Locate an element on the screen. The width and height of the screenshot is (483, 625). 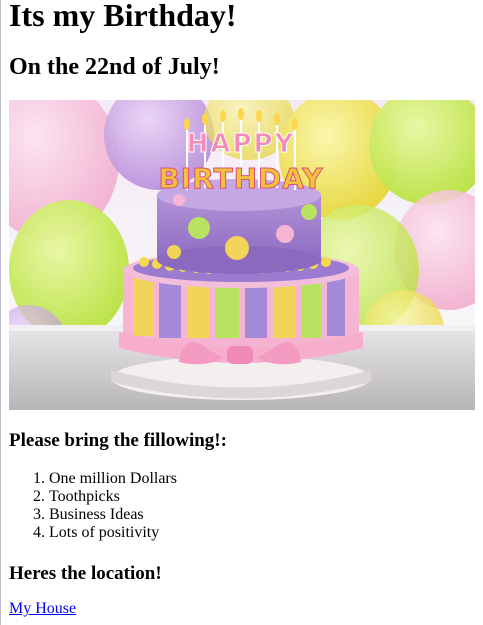
page-subtitle: On the 22nd of July! is located at coordinates (114, 67).